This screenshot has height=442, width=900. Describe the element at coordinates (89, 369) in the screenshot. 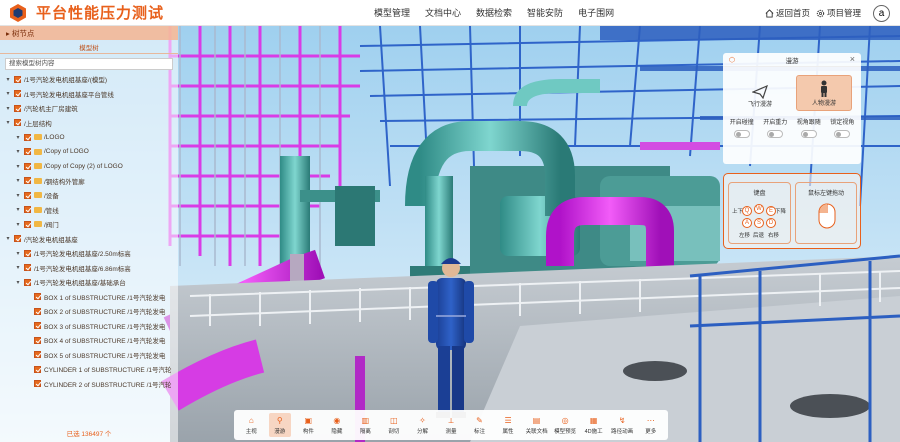

I see `tree-row: CYLINDER 1 of SUBSTRUCTURE /1号汽轮` at that location.